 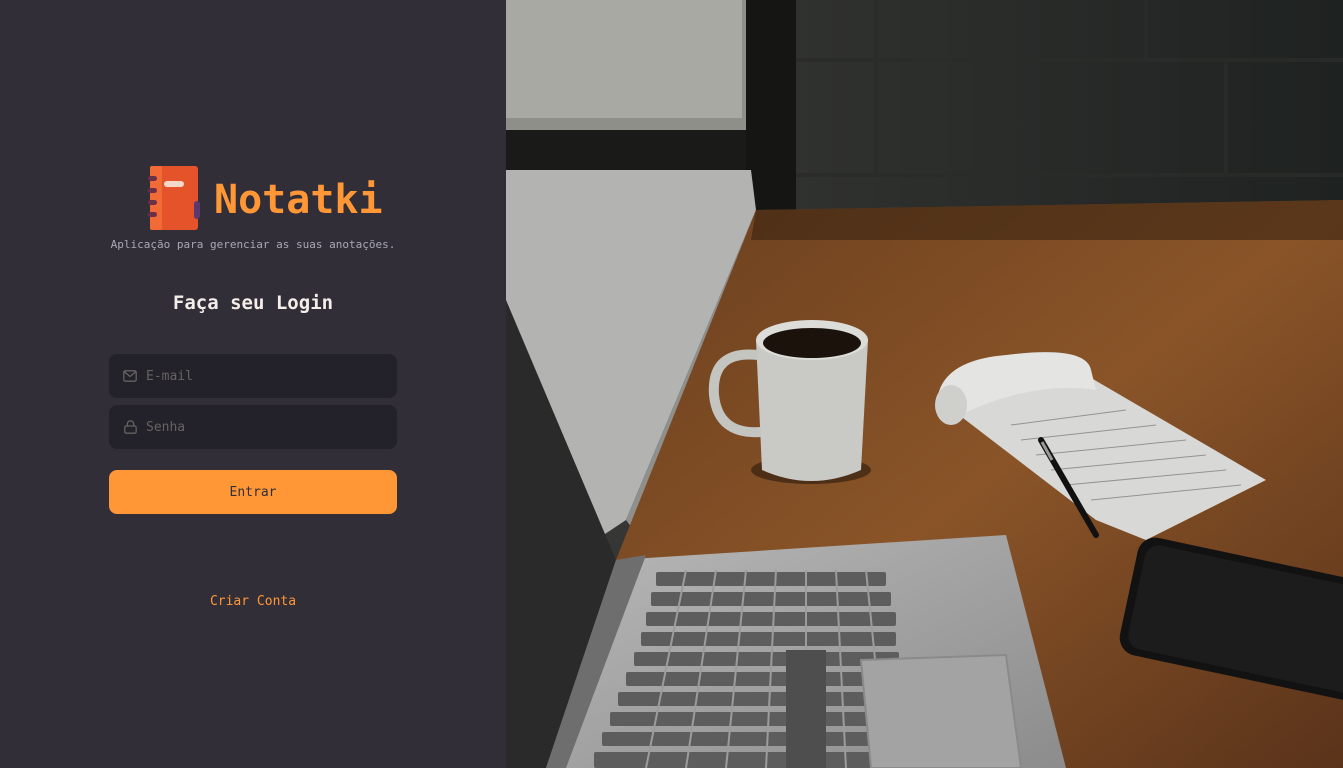 I want to click on email-input, so click(x=266, y=376).